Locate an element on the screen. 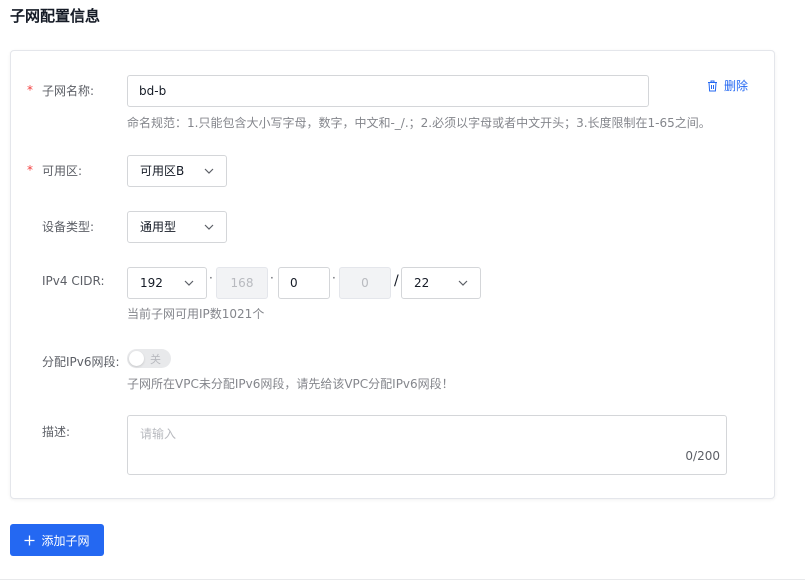 The width and height of the screenshot is (805, 581). cidr-octet1-select: 192 is located at coordinates (167, 283).